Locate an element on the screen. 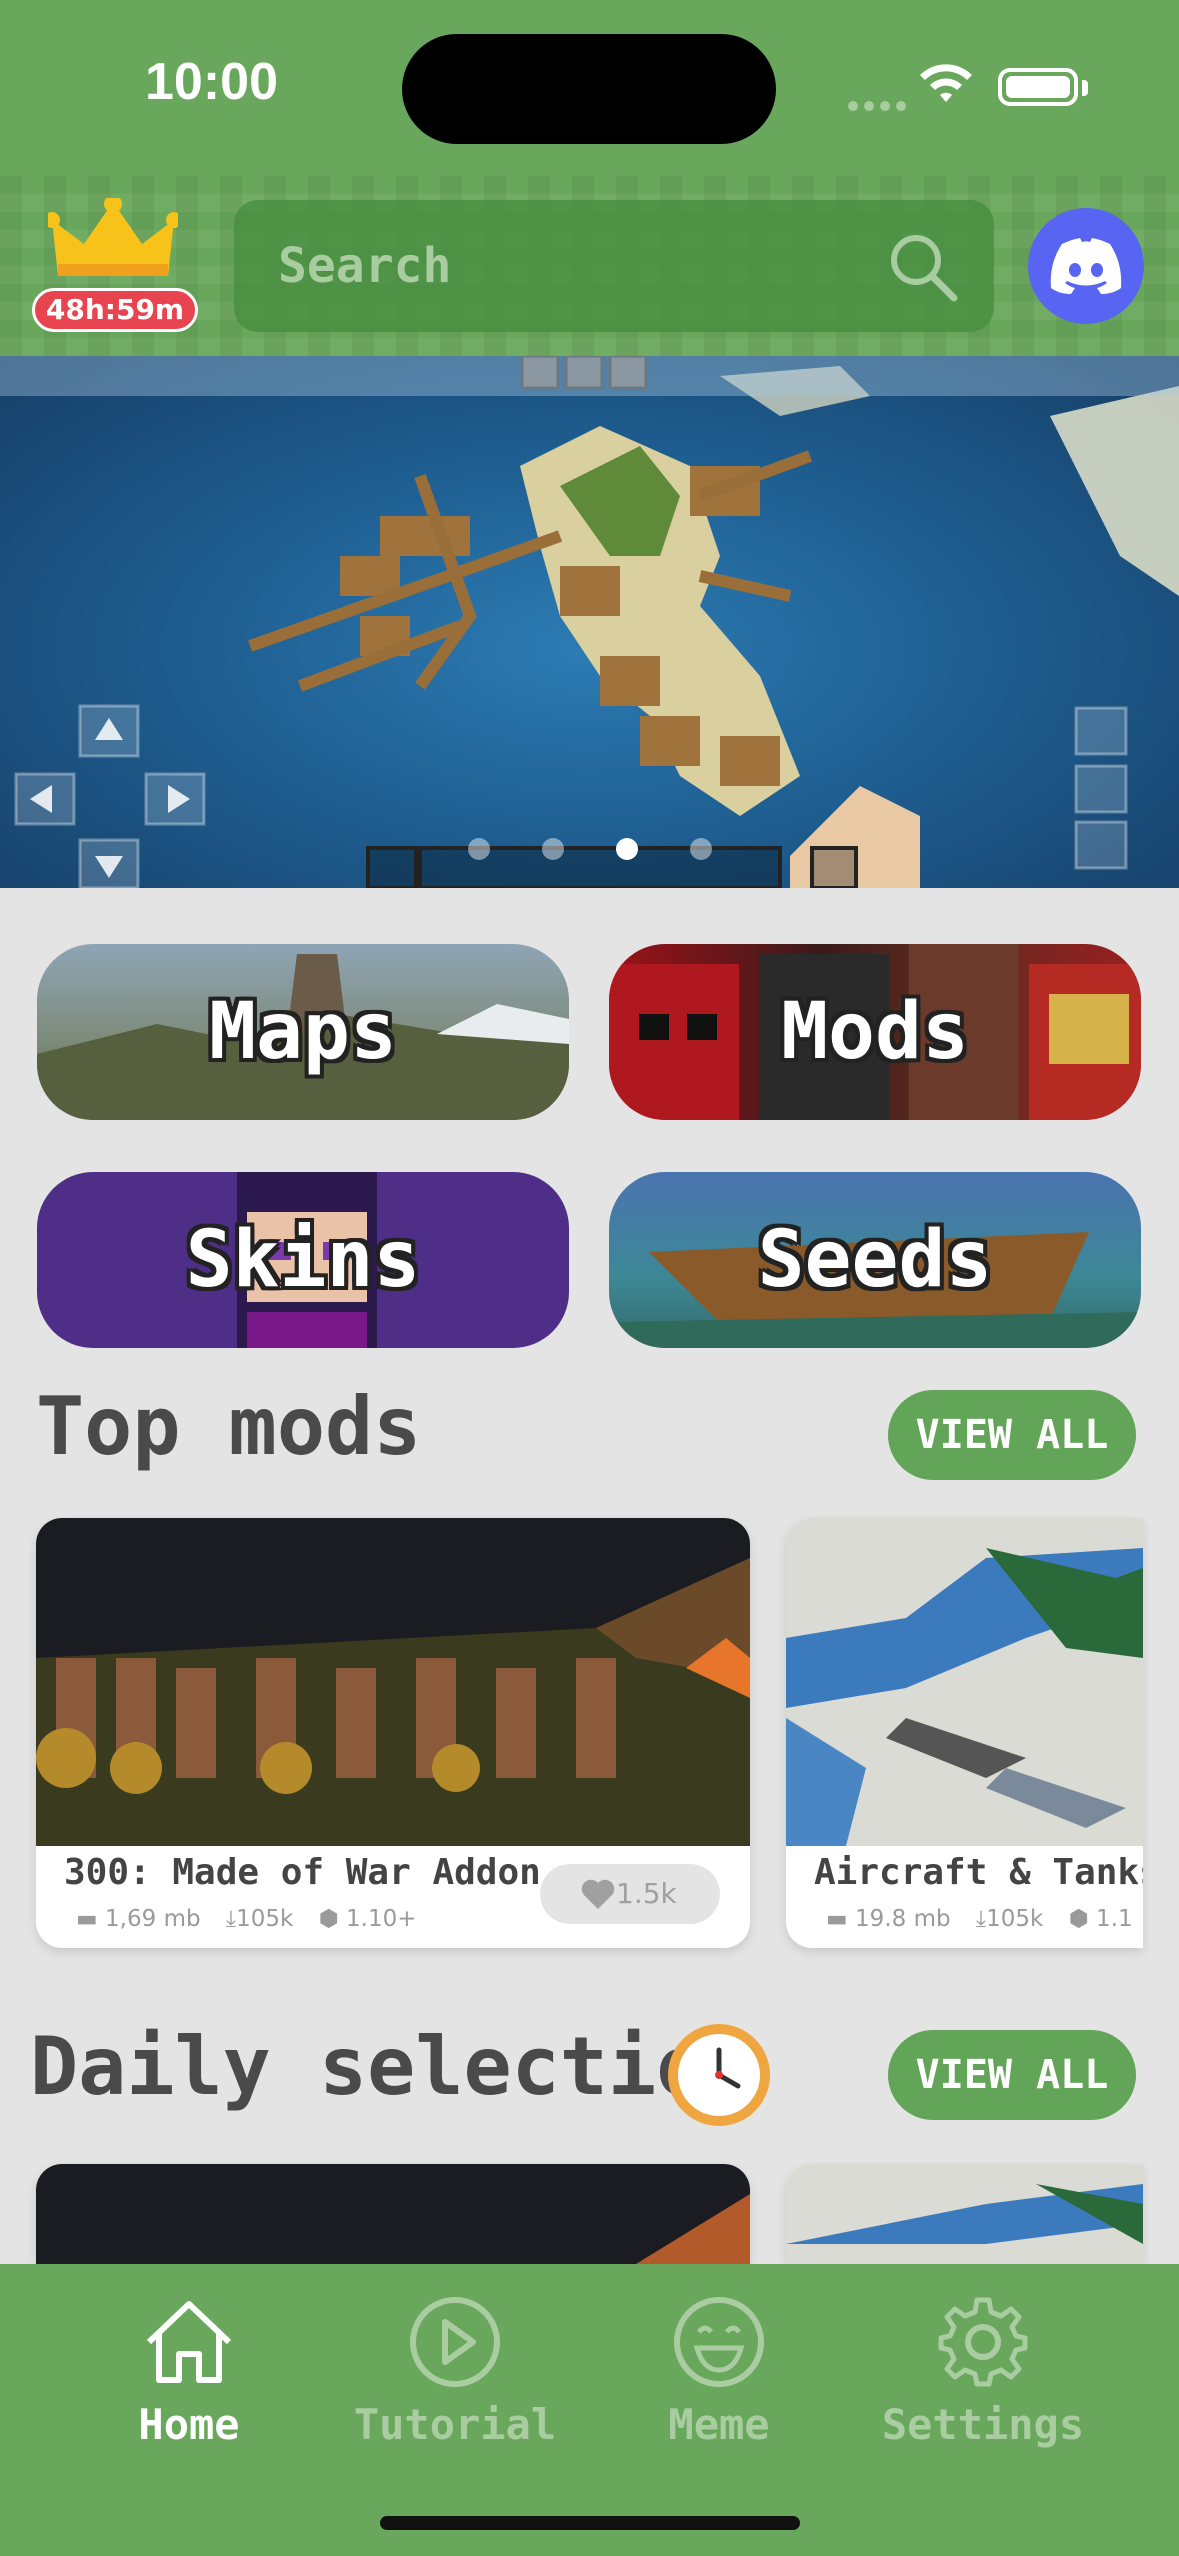  category-skins-label: Skins is located at coordinates (303, 1260).